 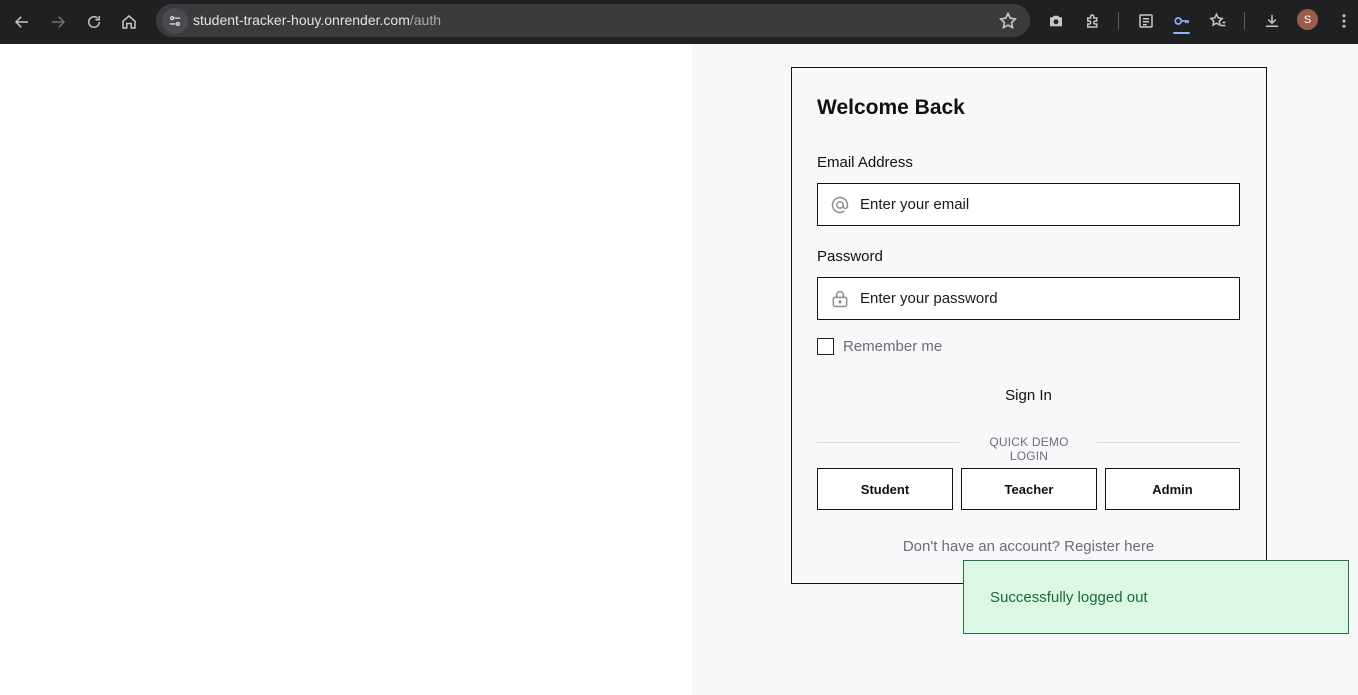 I want to click on address-bar: student-tracker-houy.onrender.com/auth, so click(x=593, y=20).